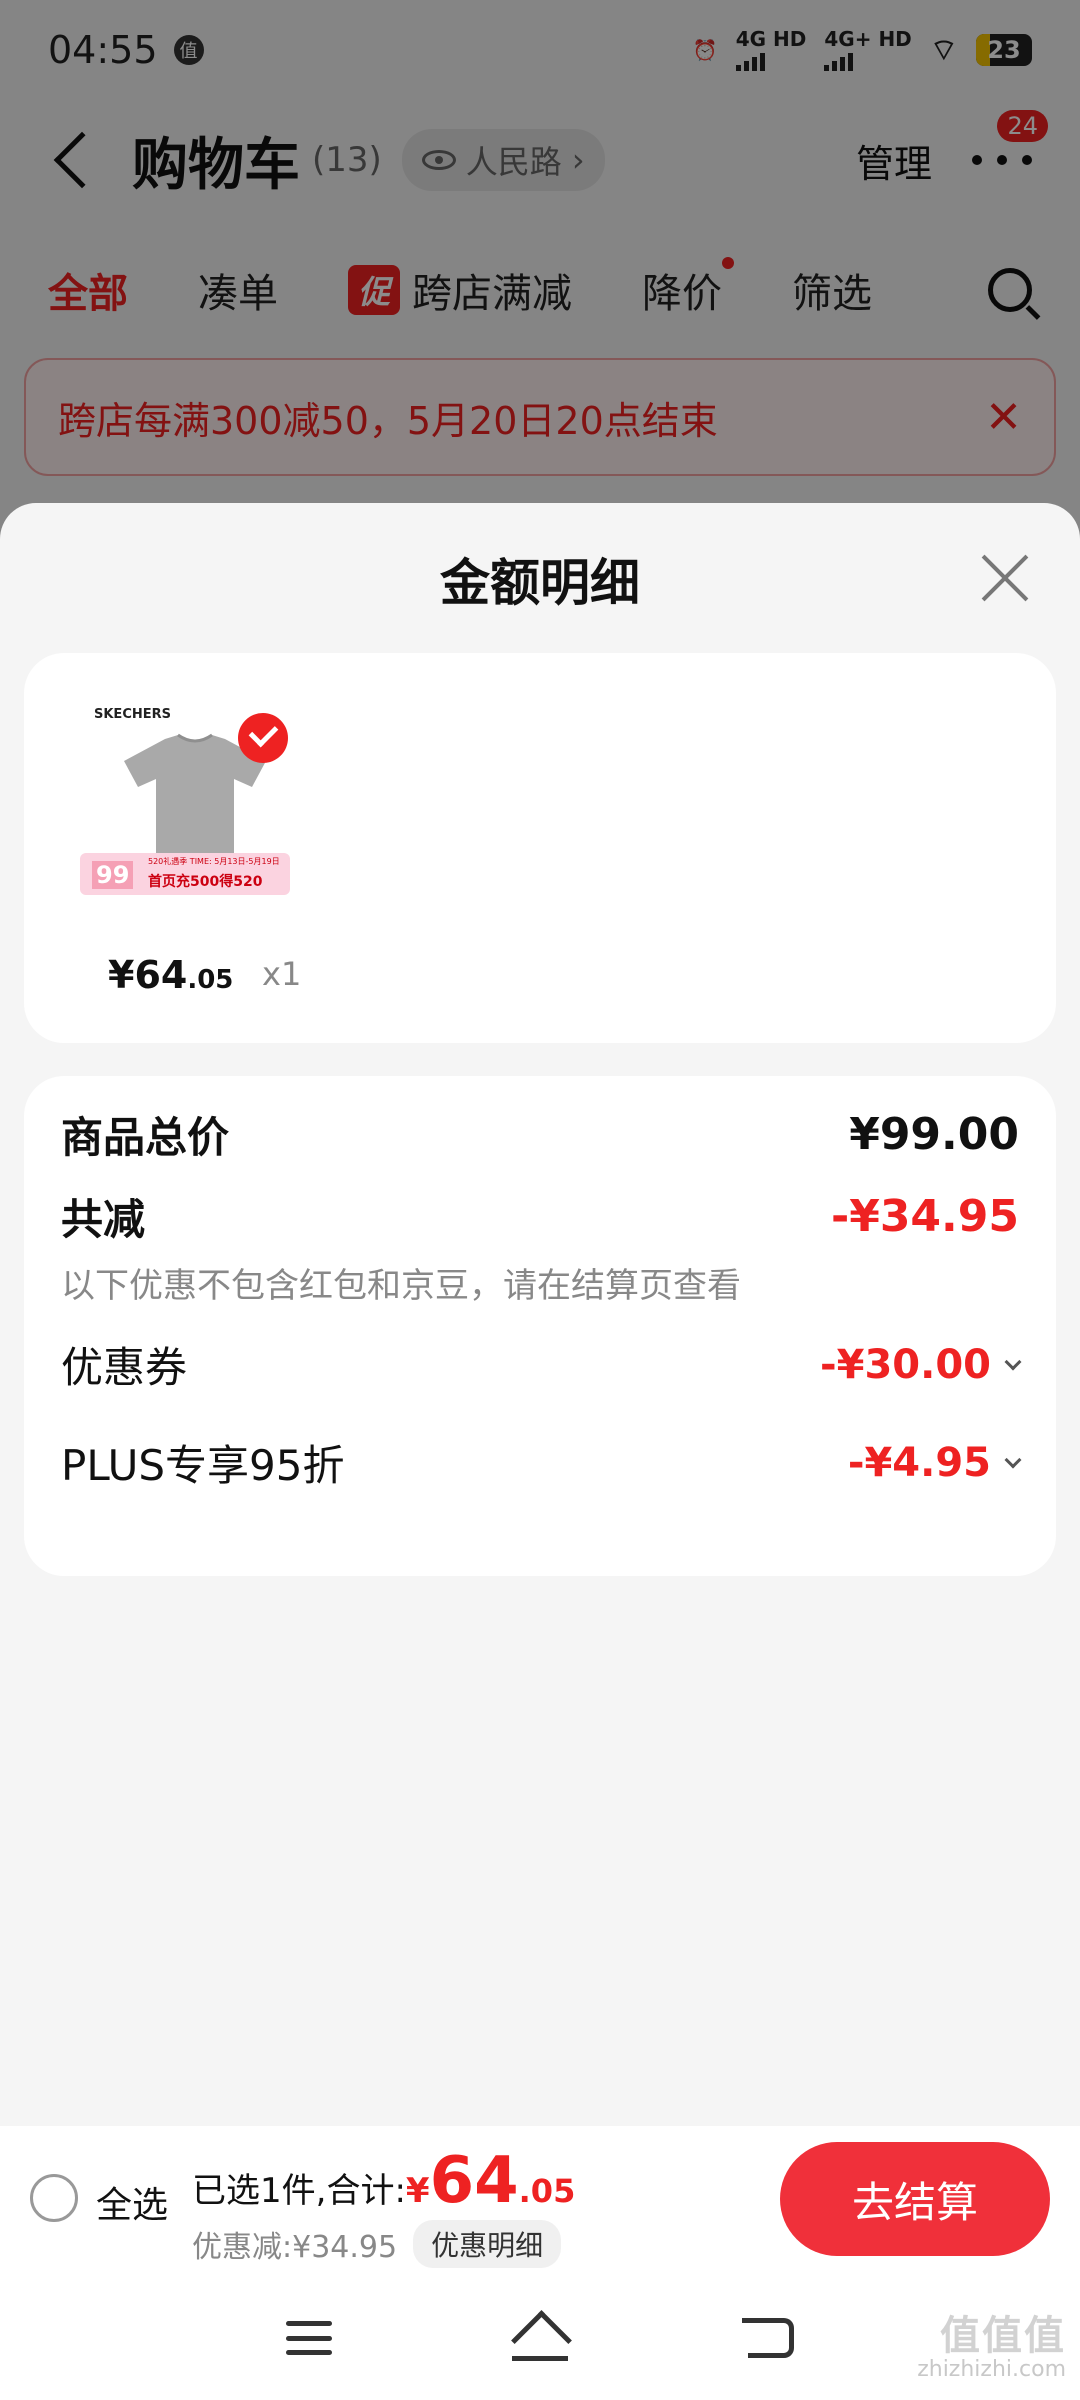  Describe the element at coordinates (401, 1286) in the screenshot. I see `discount-note: 以下优惠不包含红包和京豆，请在结算页查看` at that location.